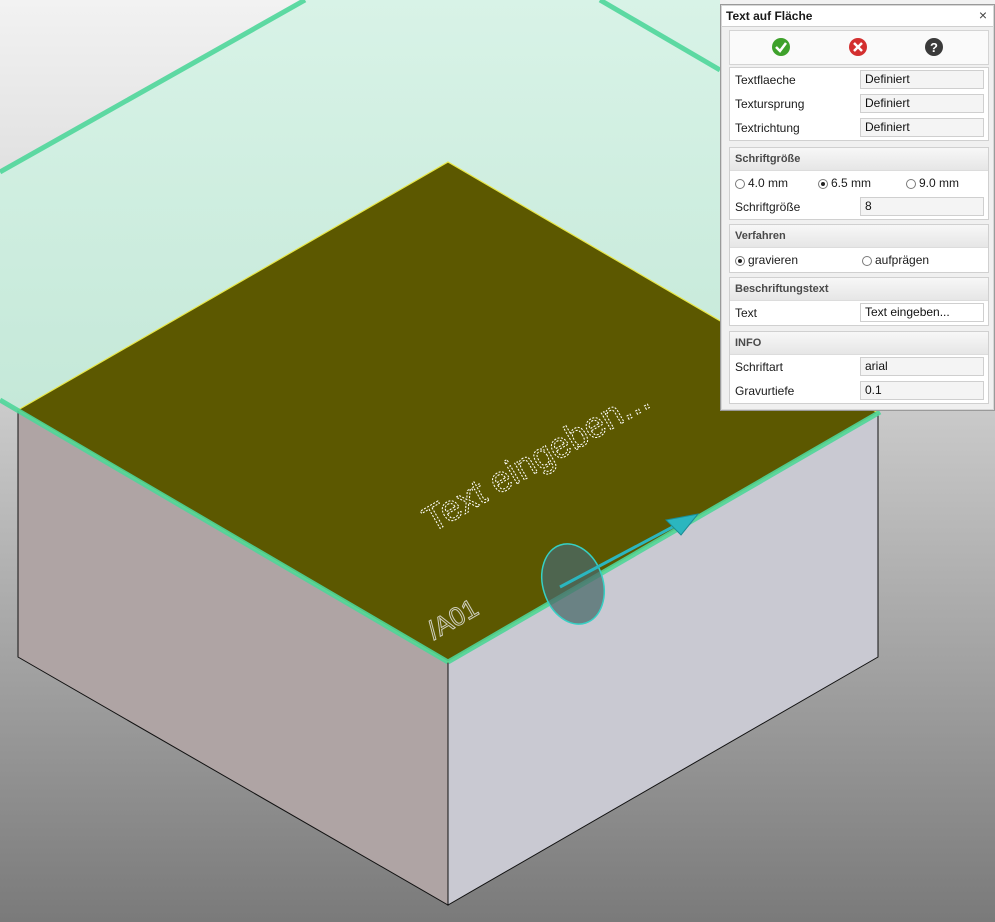  I want to click on method-section: Verfahren gravieren aufprägen, so click(859, 248).